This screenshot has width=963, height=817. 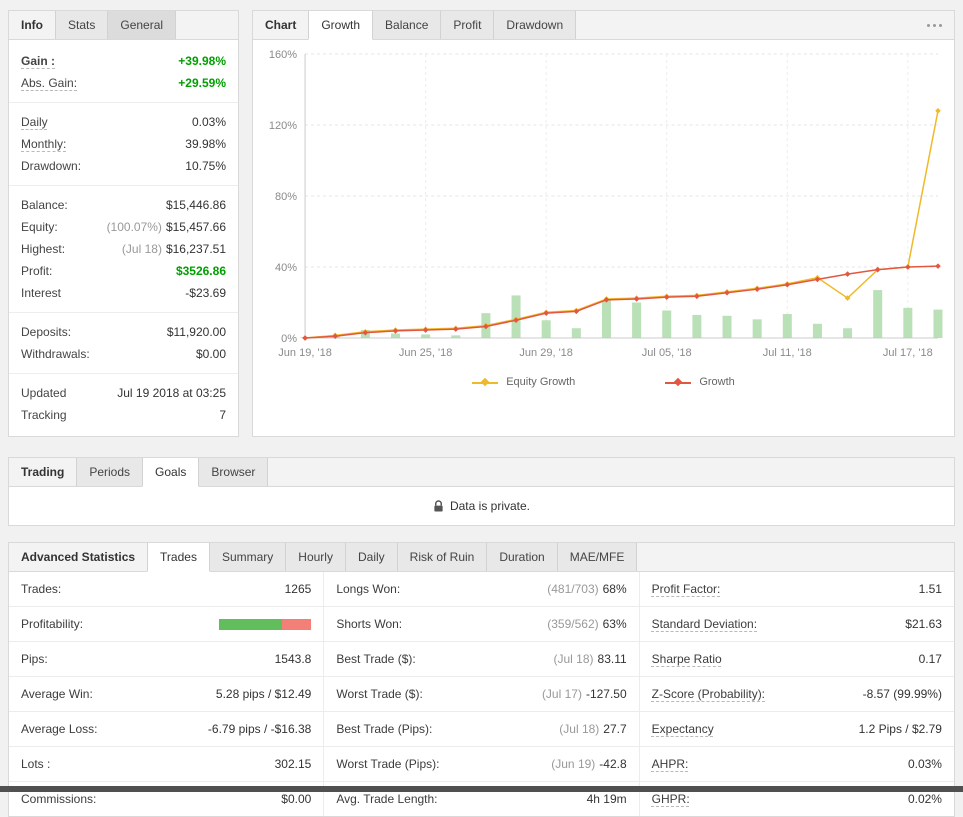 I want to click on equity-prefix: (100.07%), so click(x=134, y=227).